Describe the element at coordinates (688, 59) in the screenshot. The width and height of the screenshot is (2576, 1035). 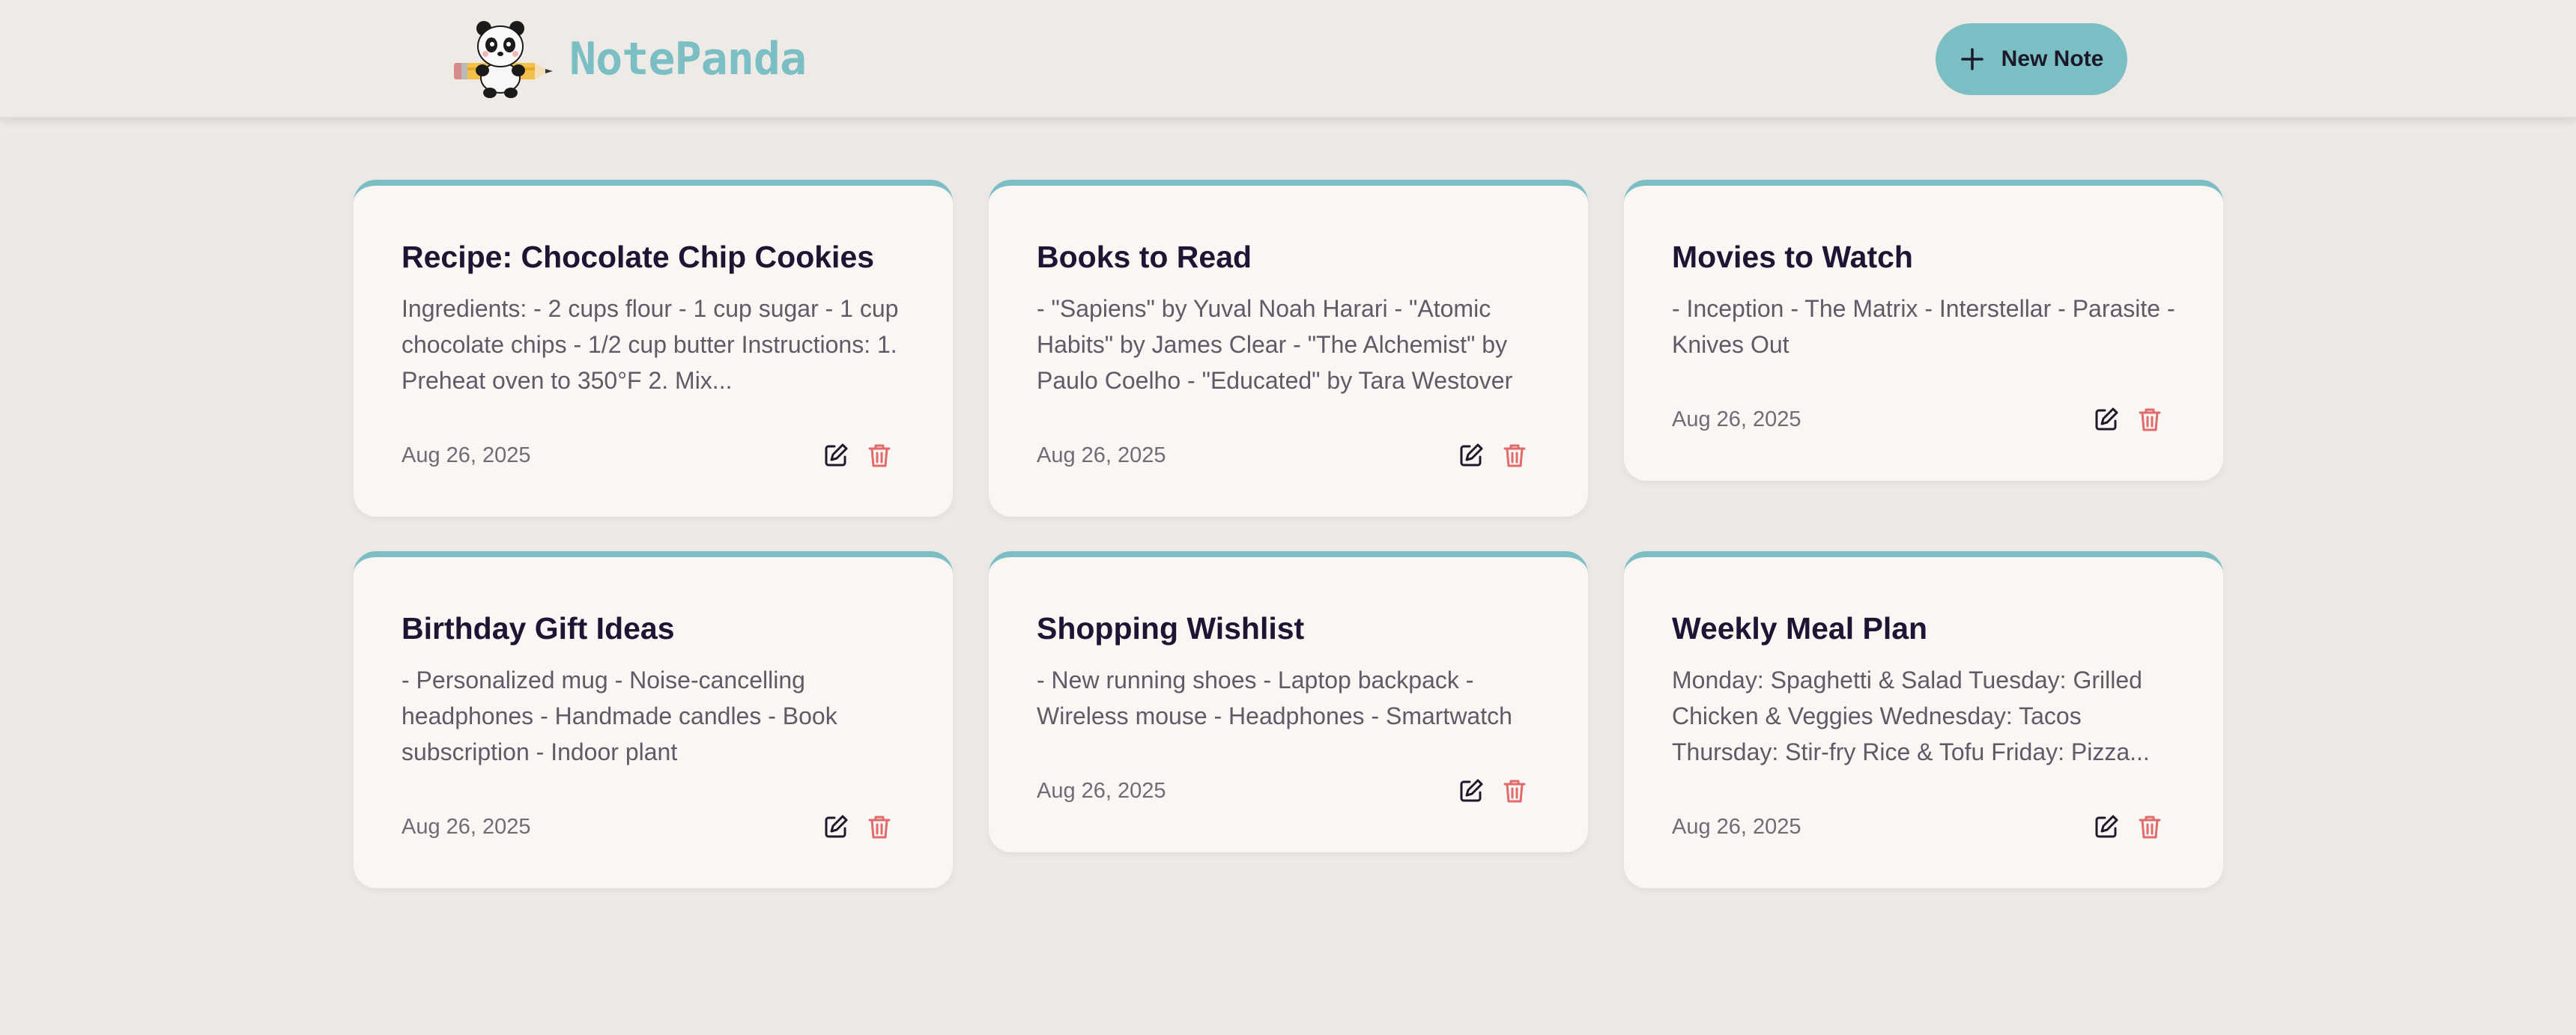
I see `app-title: NotePanda` at that location.